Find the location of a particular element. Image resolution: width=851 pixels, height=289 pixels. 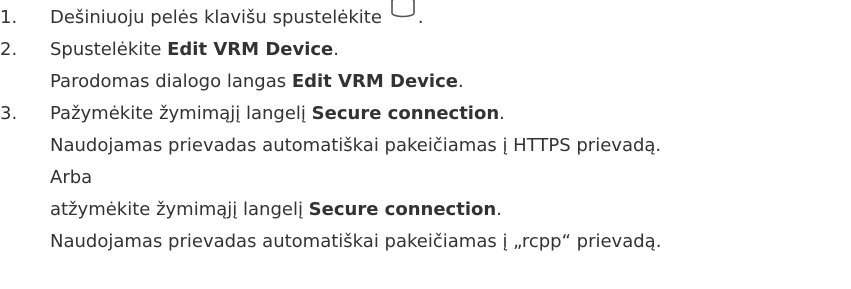

step-3-text-post: . is located at coordinates (502, 113).